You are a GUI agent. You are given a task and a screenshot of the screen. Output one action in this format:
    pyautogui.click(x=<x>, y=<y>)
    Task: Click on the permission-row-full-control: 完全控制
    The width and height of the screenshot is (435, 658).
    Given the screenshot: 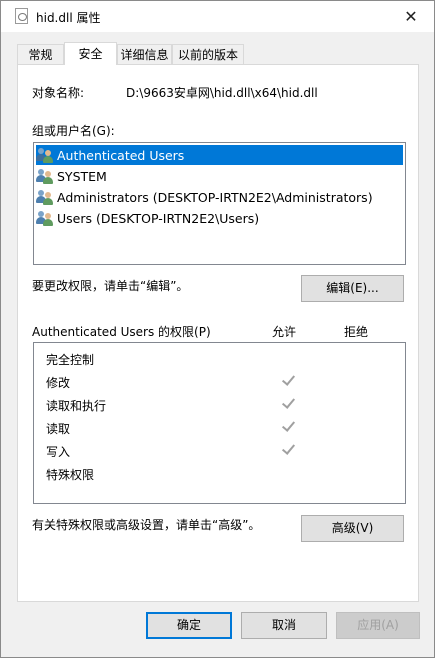 What is the action you would take?
    pyautogui.click(x=219, y=359)
    